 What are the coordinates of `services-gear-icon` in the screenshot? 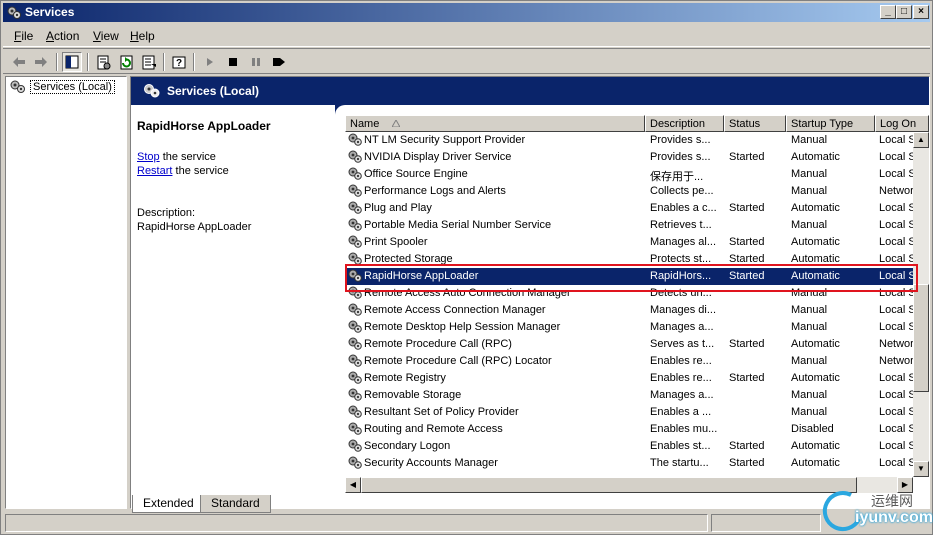 It's located at (17, 86).